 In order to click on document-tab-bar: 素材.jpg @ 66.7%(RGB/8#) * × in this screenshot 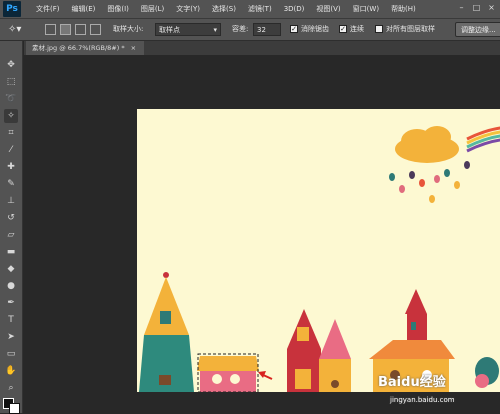, I will do `click(262, 48)`.